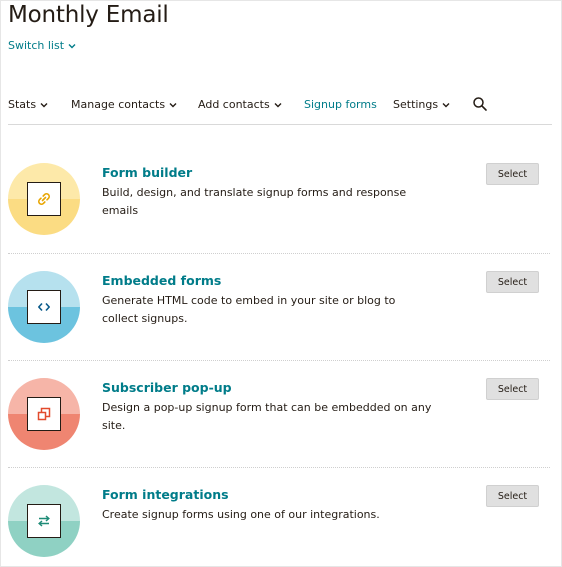  I want to click on subscriber-popup-title: Subscriber pop-up, so click(167, 387).